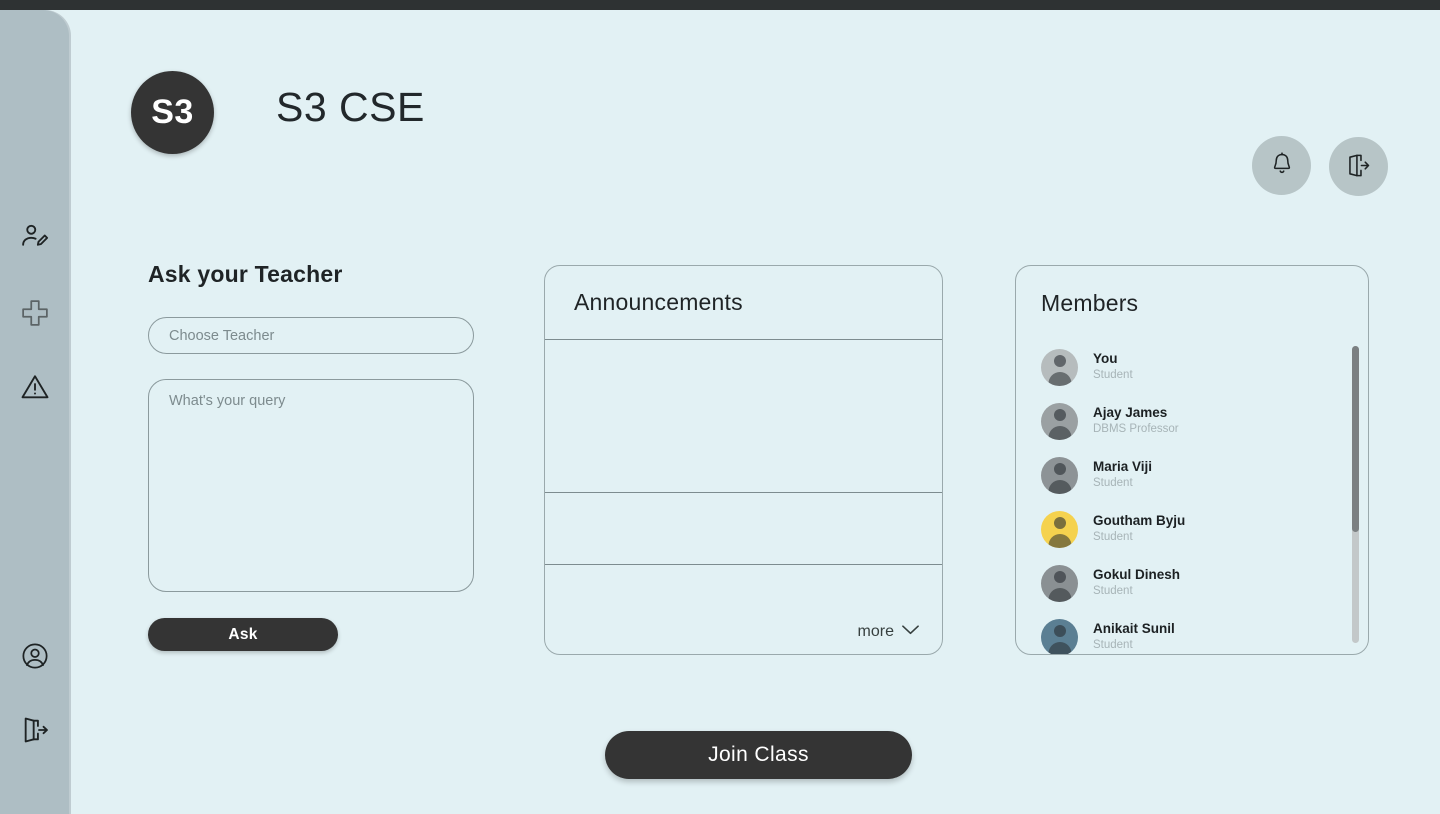 This screenshot has height=814, width=1440. I want to click on member-info: Anikait Sunil Student, so click(1134, 637).